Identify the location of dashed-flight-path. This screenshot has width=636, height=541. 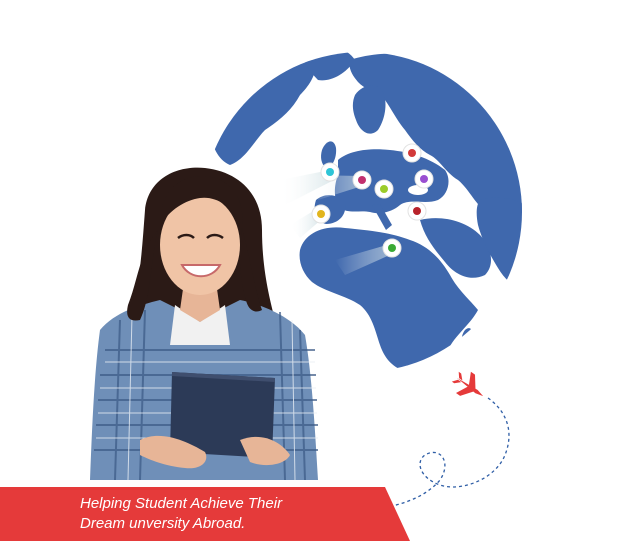
(444, 453).